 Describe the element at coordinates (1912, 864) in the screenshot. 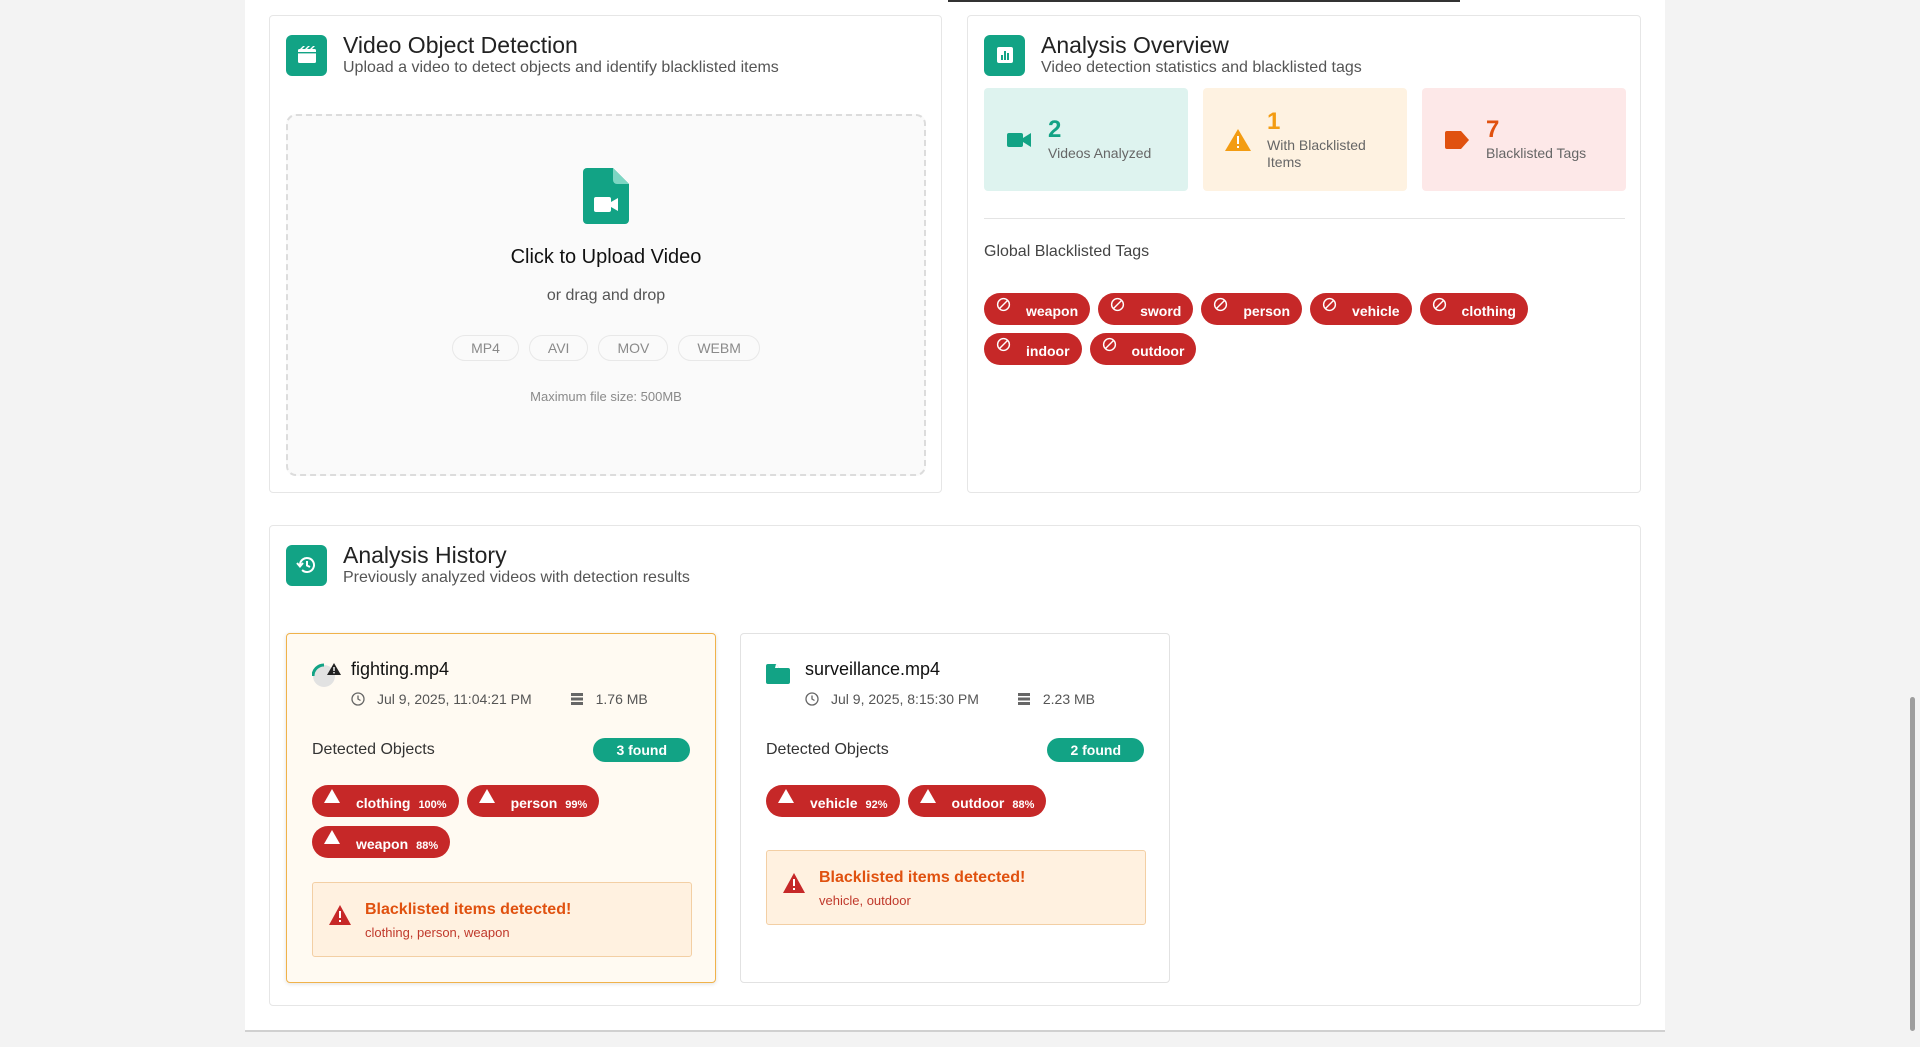

I see `page-scrollbar` at that location.